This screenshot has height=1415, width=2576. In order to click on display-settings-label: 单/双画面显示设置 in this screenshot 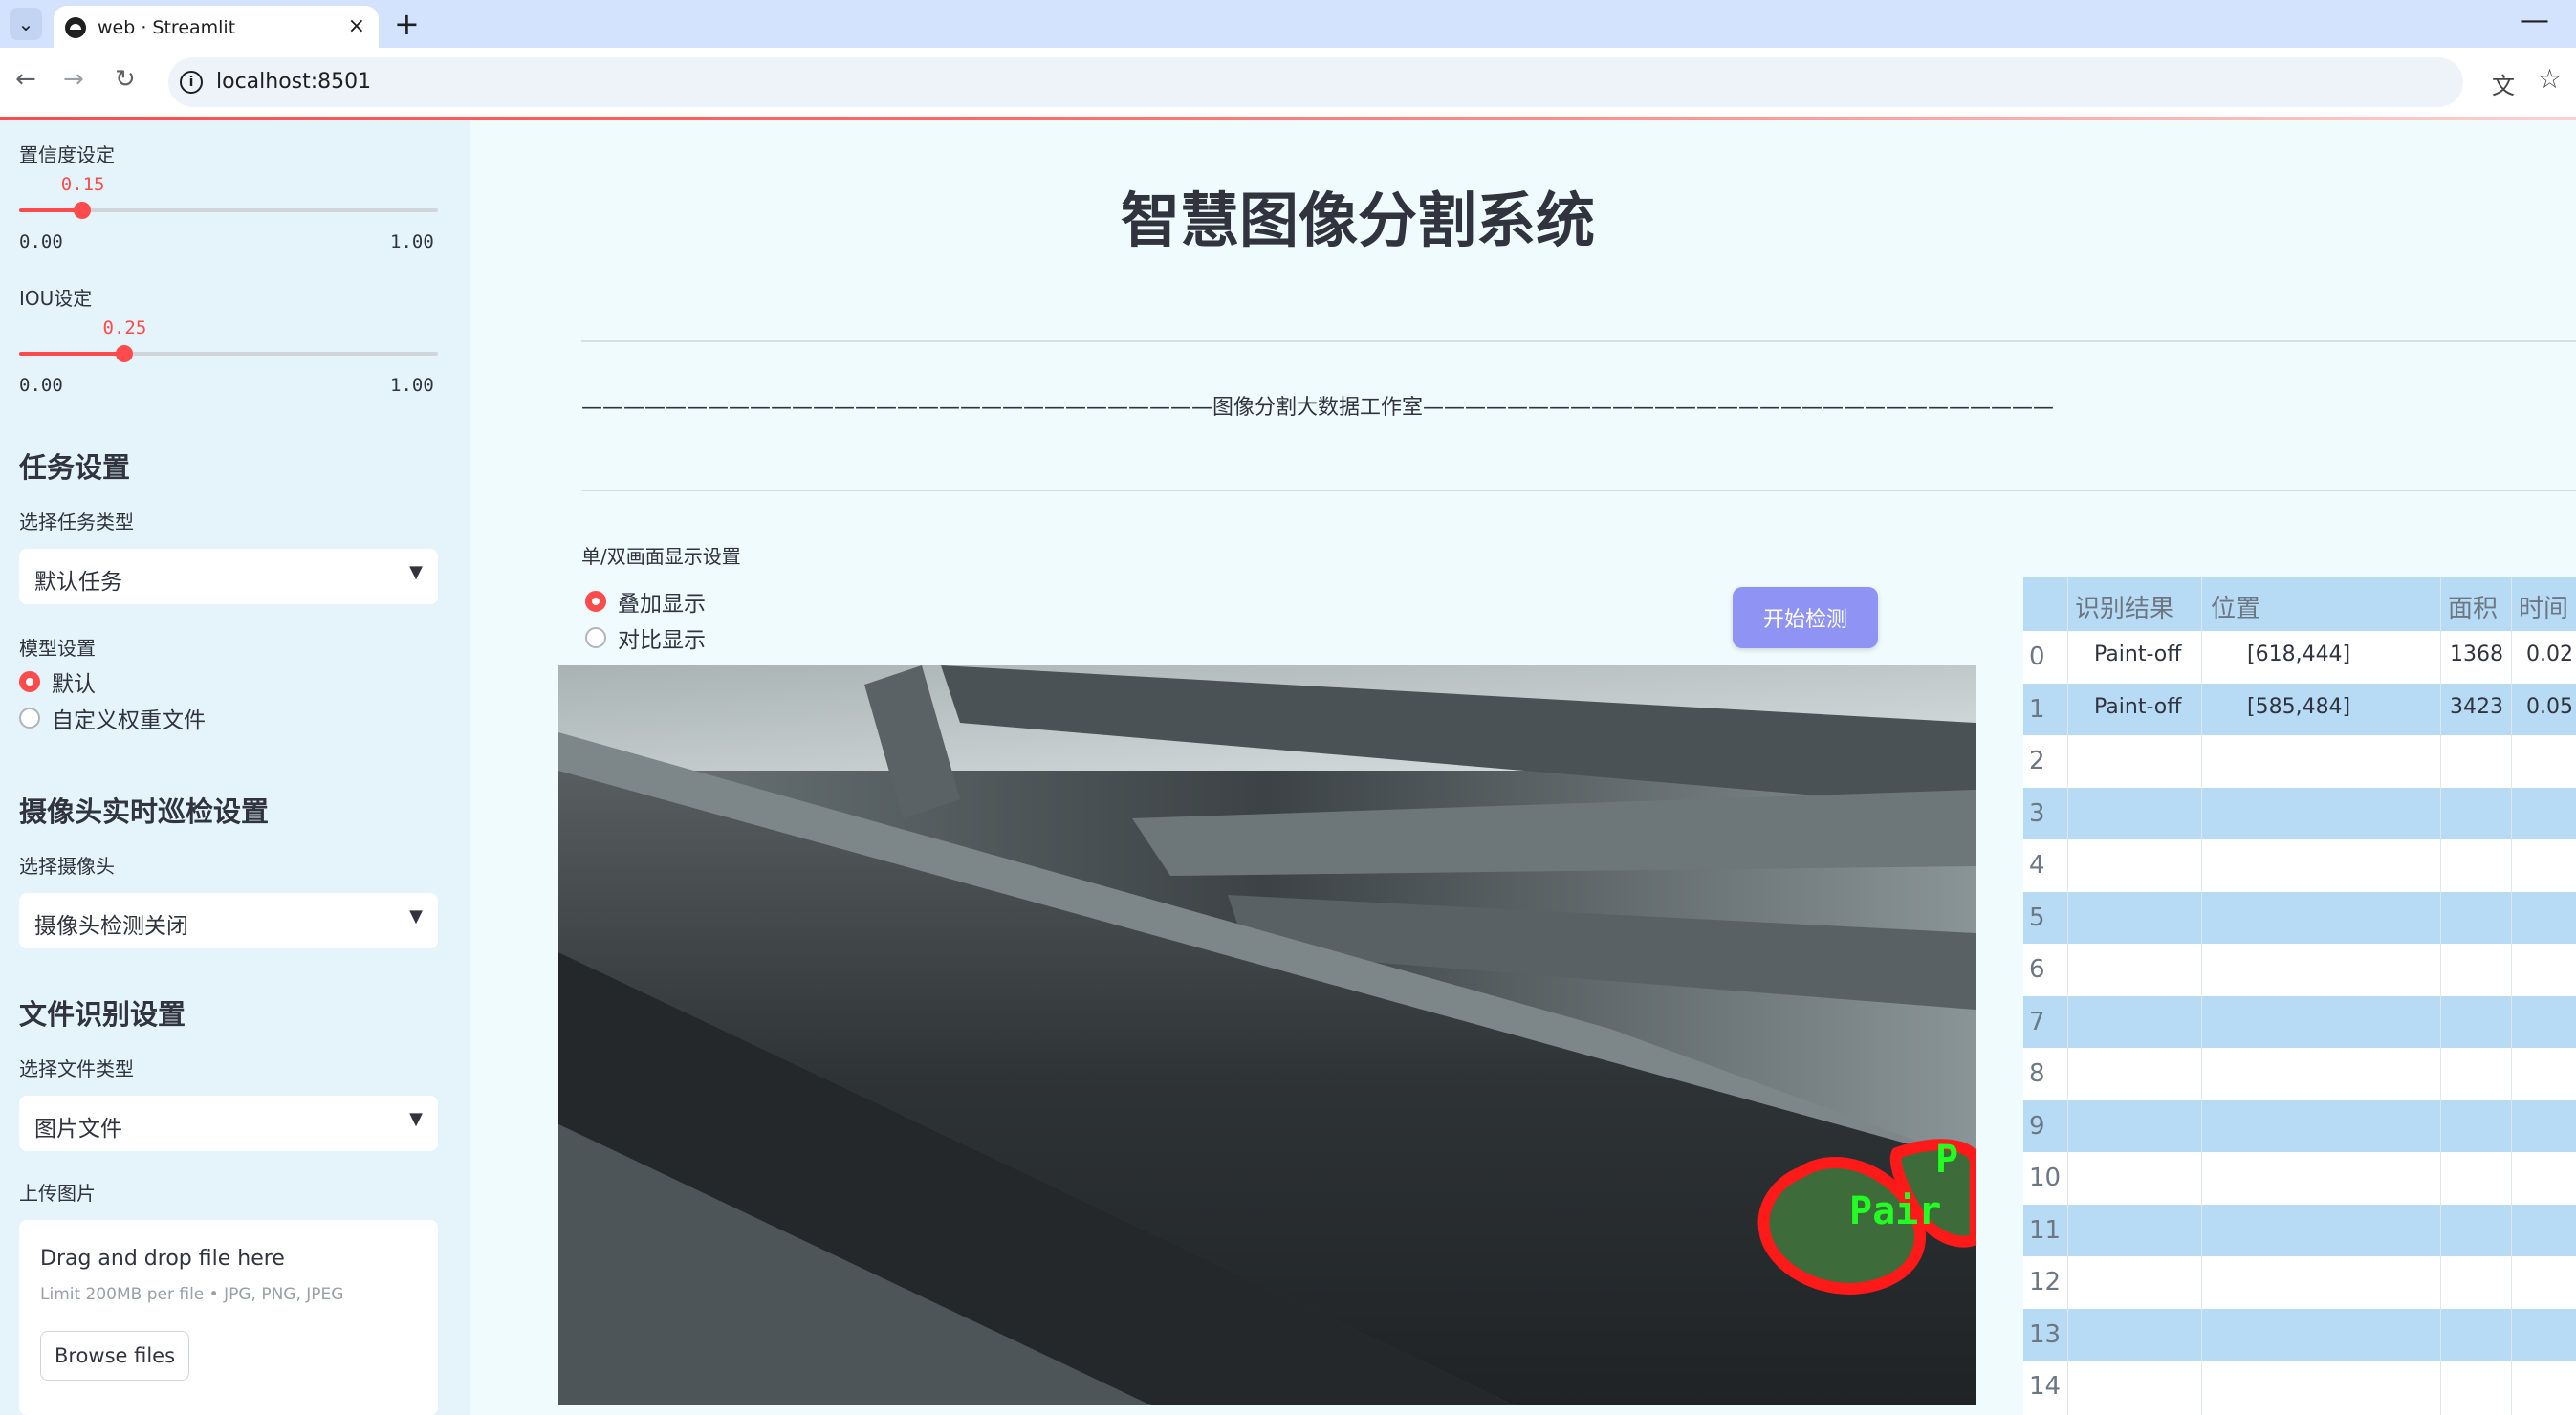, I will do `click(661, 556)`.